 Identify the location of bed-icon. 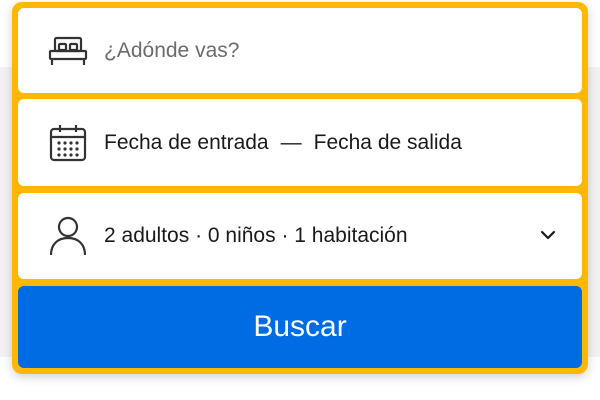
(68, 51).